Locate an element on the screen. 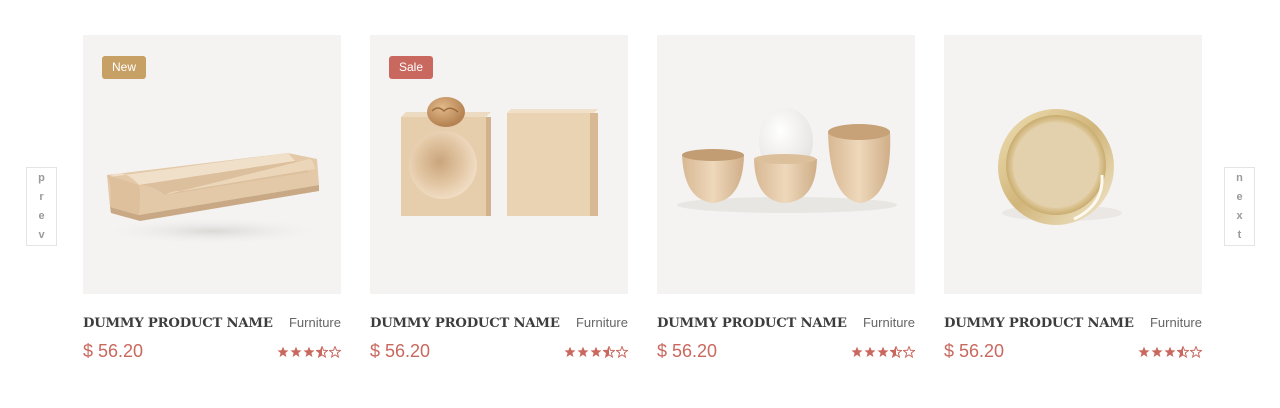 The width and height of the screenshot is (1280, 408). product-image-brass-ring-dish is located at coordinates (1073, 164).